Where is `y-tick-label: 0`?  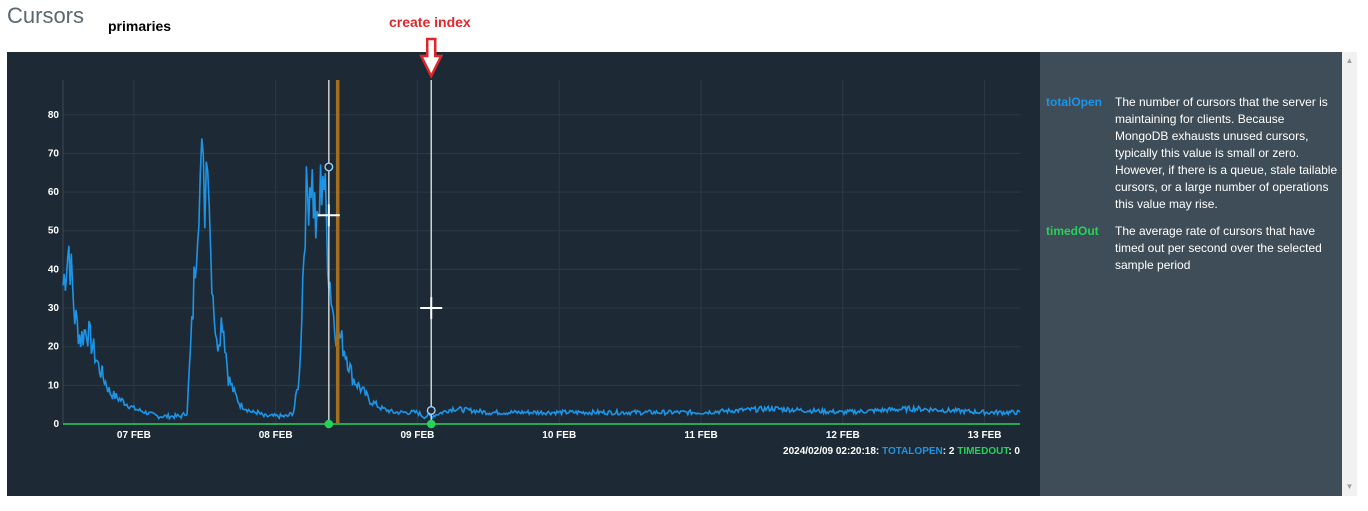 y-tick-label: 0 is located at coordinates (56, 424).